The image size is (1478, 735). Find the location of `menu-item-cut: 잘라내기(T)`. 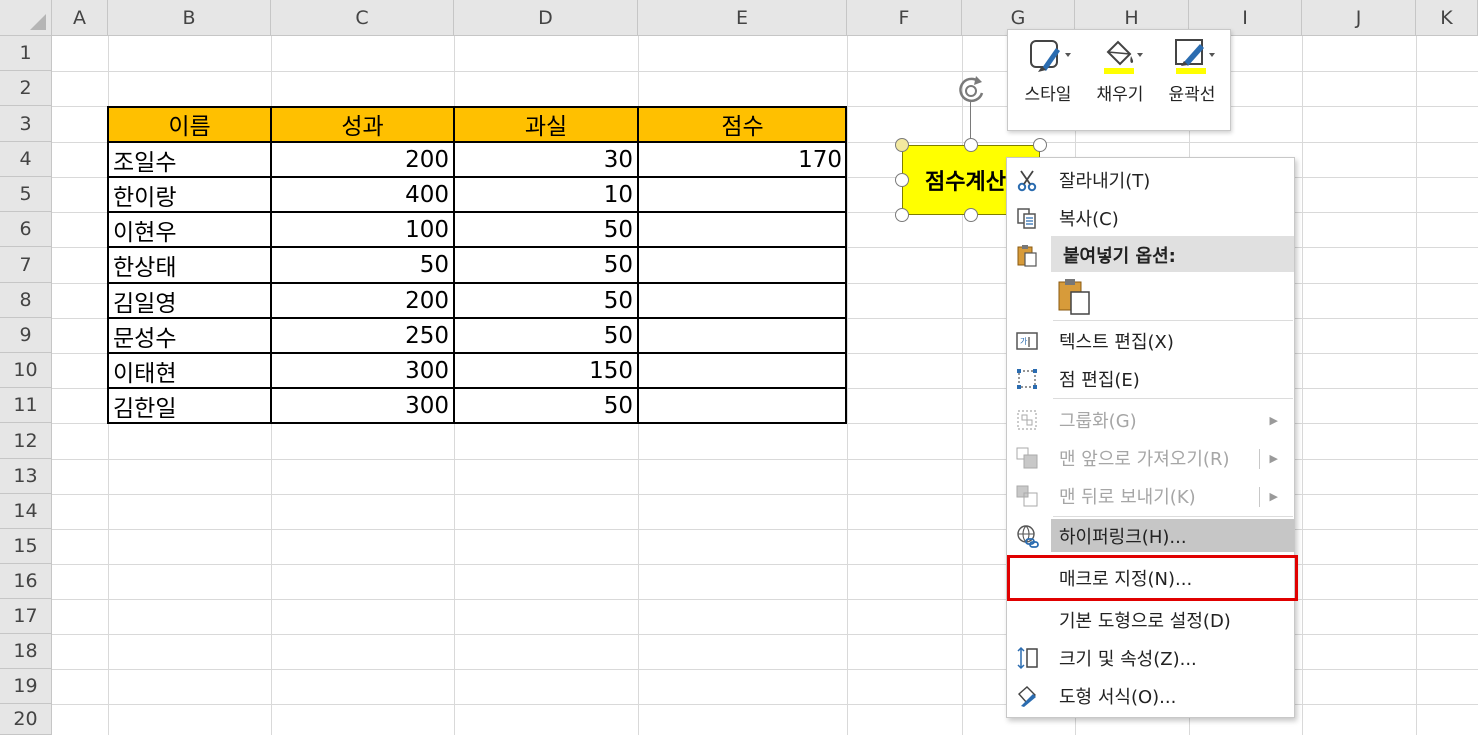

menu-item-cut: 잘라내기(T) is located at coordinates (1150, 180).